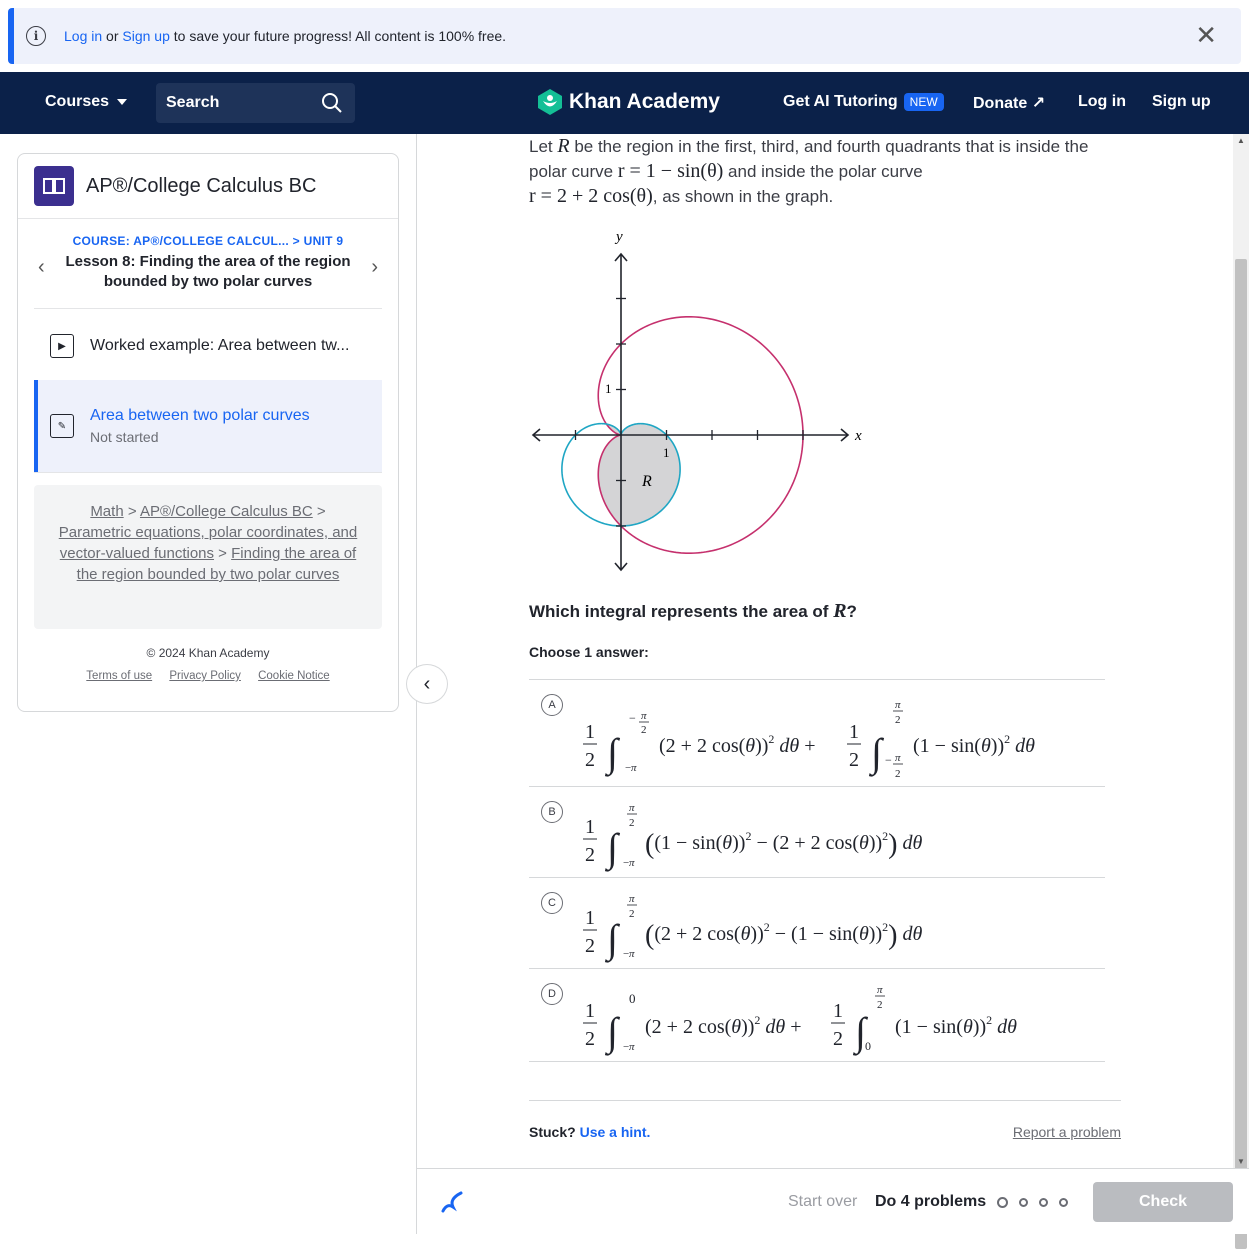 The height and width of the screenshot is (1249, 1249). Describe the element at coordinates (318, 241) in the screenshot. I see `unit-crumb: > UNIT 9` at that location.